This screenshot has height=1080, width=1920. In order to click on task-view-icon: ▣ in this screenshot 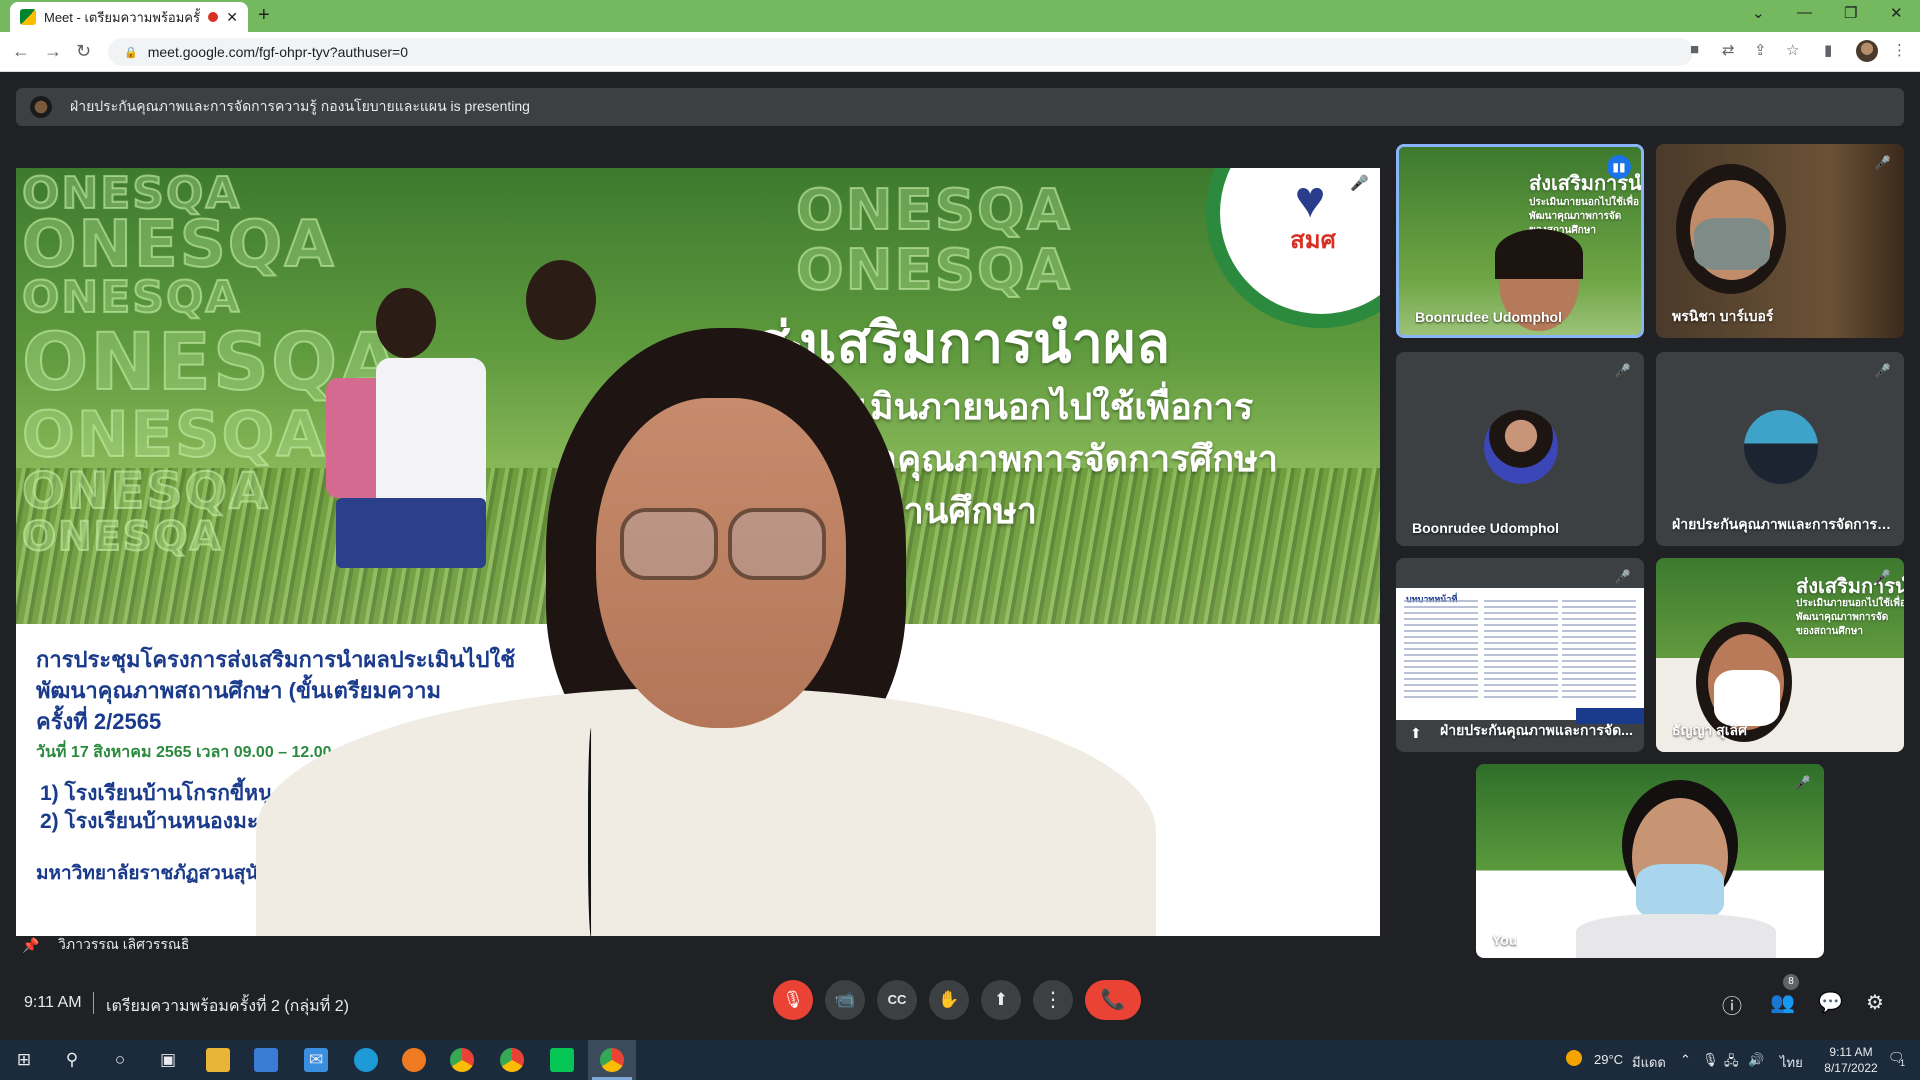, I will do `click(168, 1060)`.